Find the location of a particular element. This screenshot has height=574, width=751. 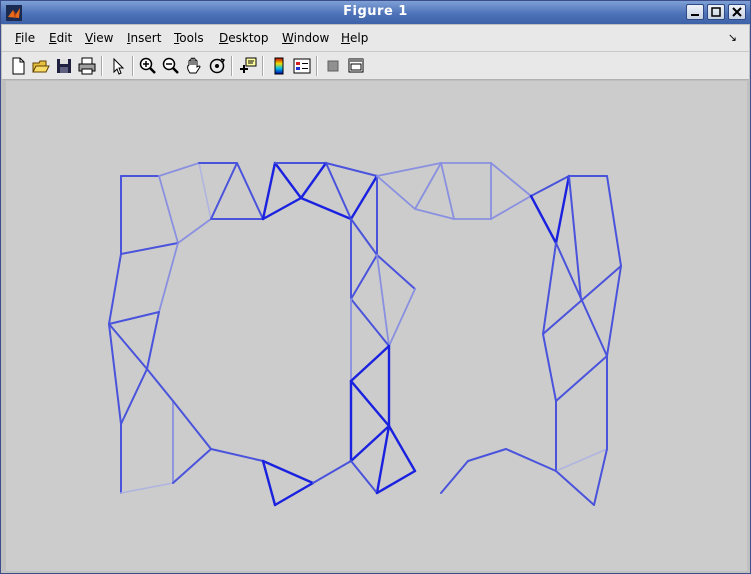

menu-help: Help is located at coordinates (354, 38).